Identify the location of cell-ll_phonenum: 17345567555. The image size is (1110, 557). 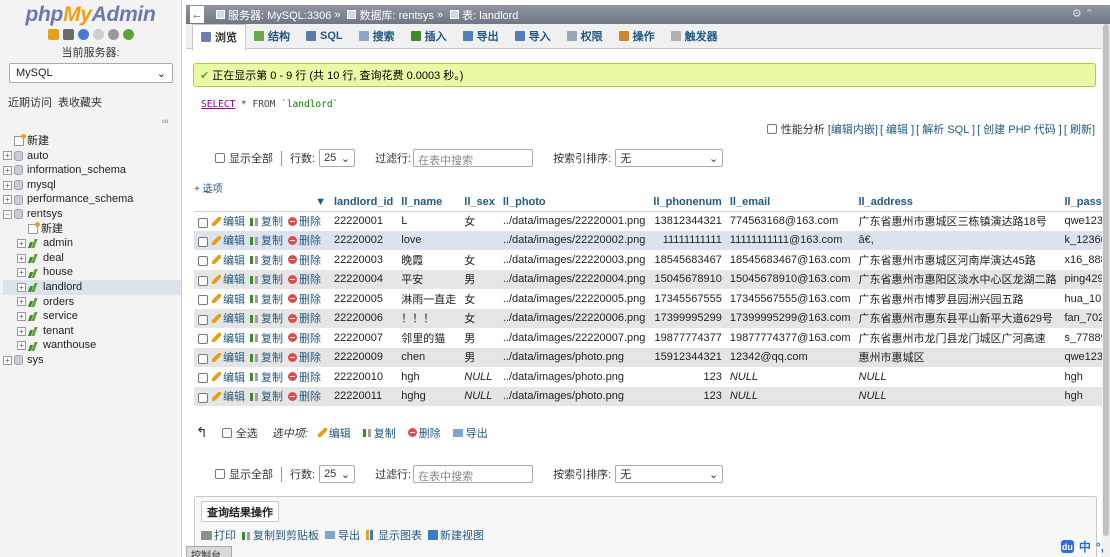
(687, 299).